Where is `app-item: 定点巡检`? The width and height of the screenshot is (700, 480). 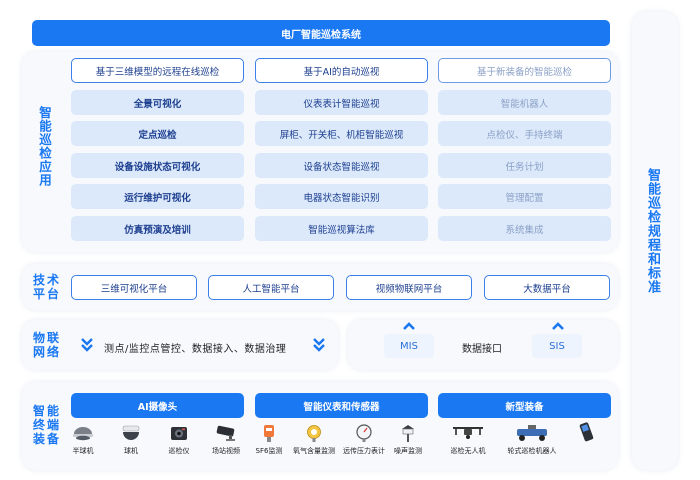
app-item: 定点巡检 is located at coordinates (157, 133).